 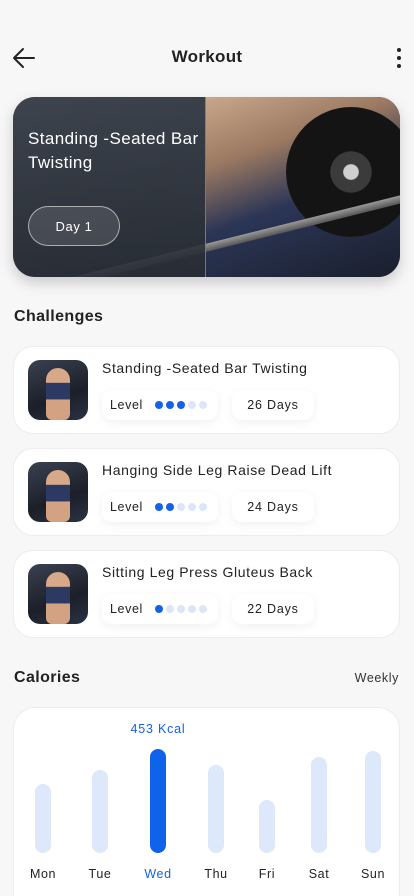 What do you see at coordinates (267, 826) in the screenshot?
I see `bar-fri` at bounding box center [267, 826].